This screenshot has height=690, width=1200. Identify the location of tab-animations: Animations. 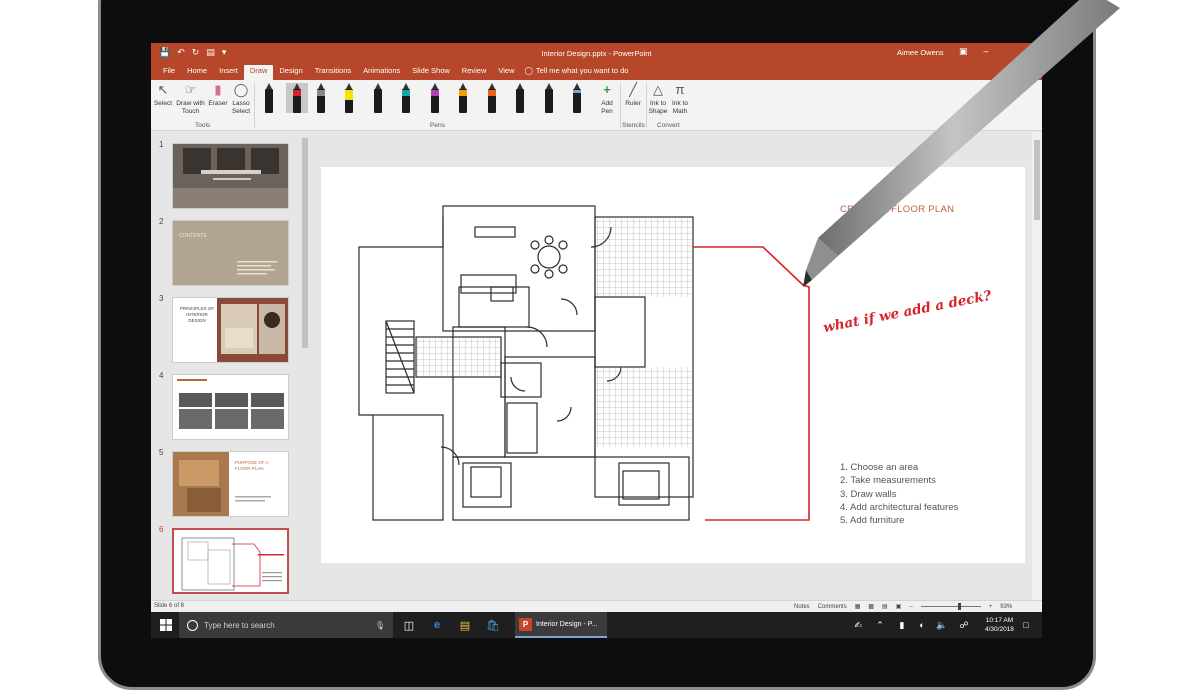
(381, 72).